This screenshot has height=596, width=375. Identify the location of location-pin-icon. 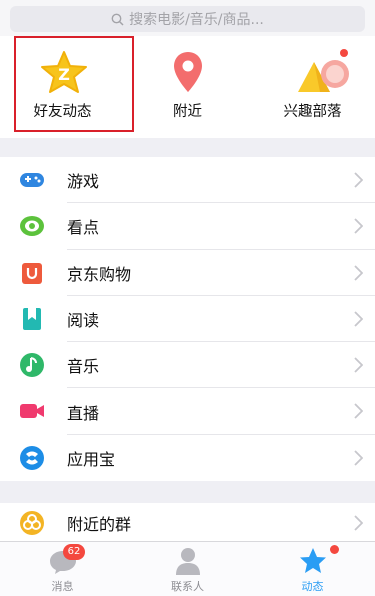
(188, 72).